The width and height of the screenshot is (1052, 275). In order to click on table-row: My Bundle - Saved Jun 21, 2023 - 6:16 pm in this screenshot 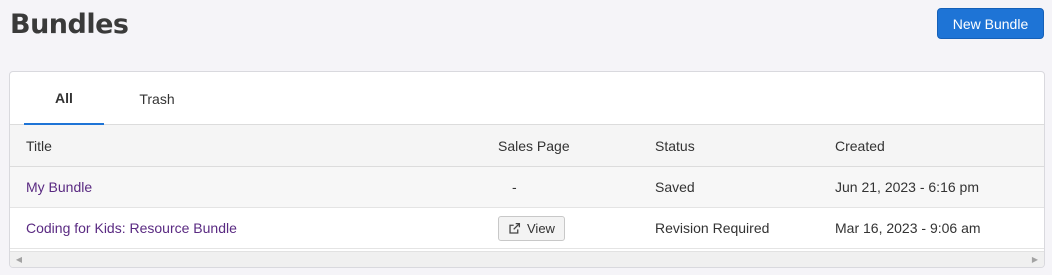, I will do `click(527, 187)`.